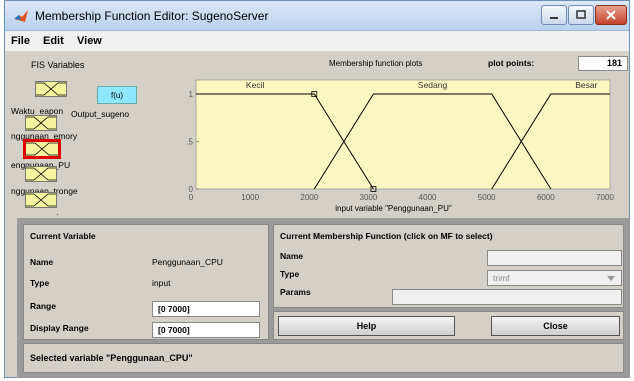 The image size is (634, 381). I want to click on mf-type-select: trimf, so click(554, 278).